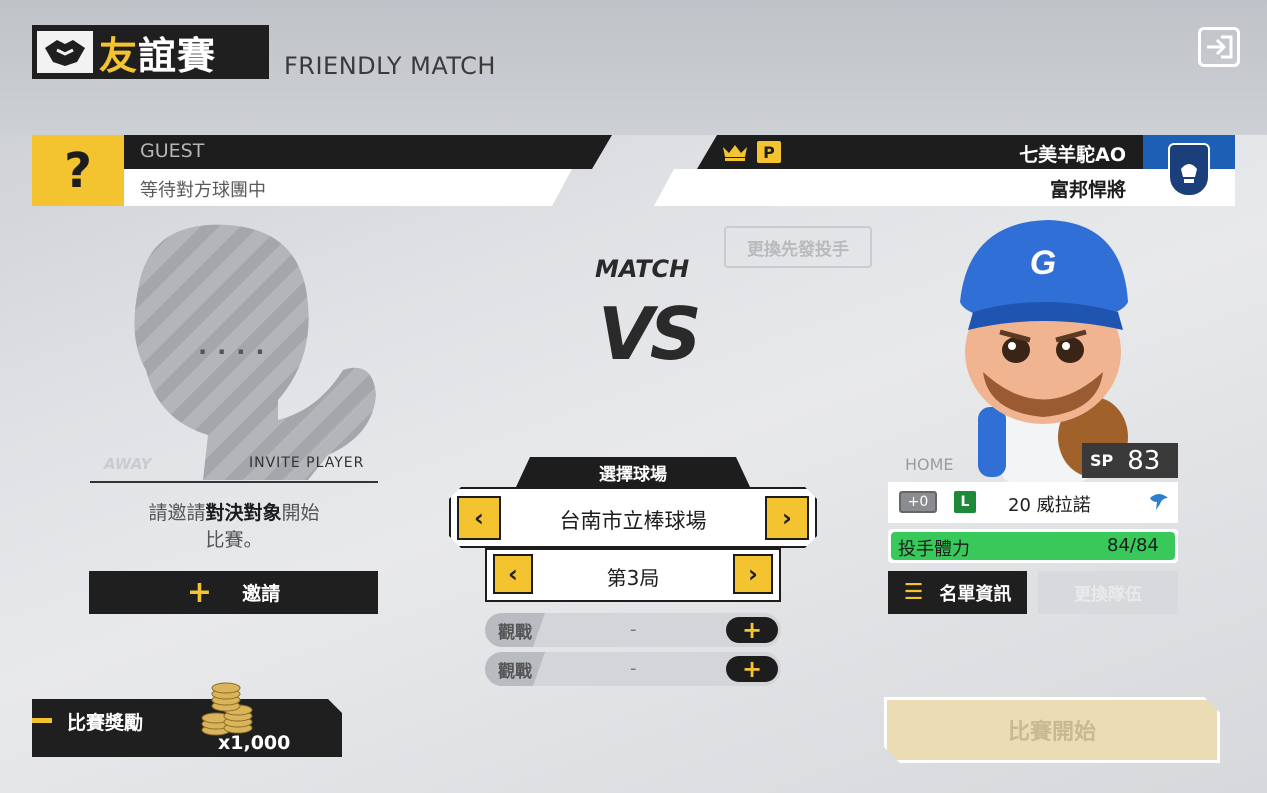  What do you see at coordinates (234, 526) in the screenshot?
I see `invite-message: 請邀請對決對象開始 比賽。` at bounding box center [234, 526].